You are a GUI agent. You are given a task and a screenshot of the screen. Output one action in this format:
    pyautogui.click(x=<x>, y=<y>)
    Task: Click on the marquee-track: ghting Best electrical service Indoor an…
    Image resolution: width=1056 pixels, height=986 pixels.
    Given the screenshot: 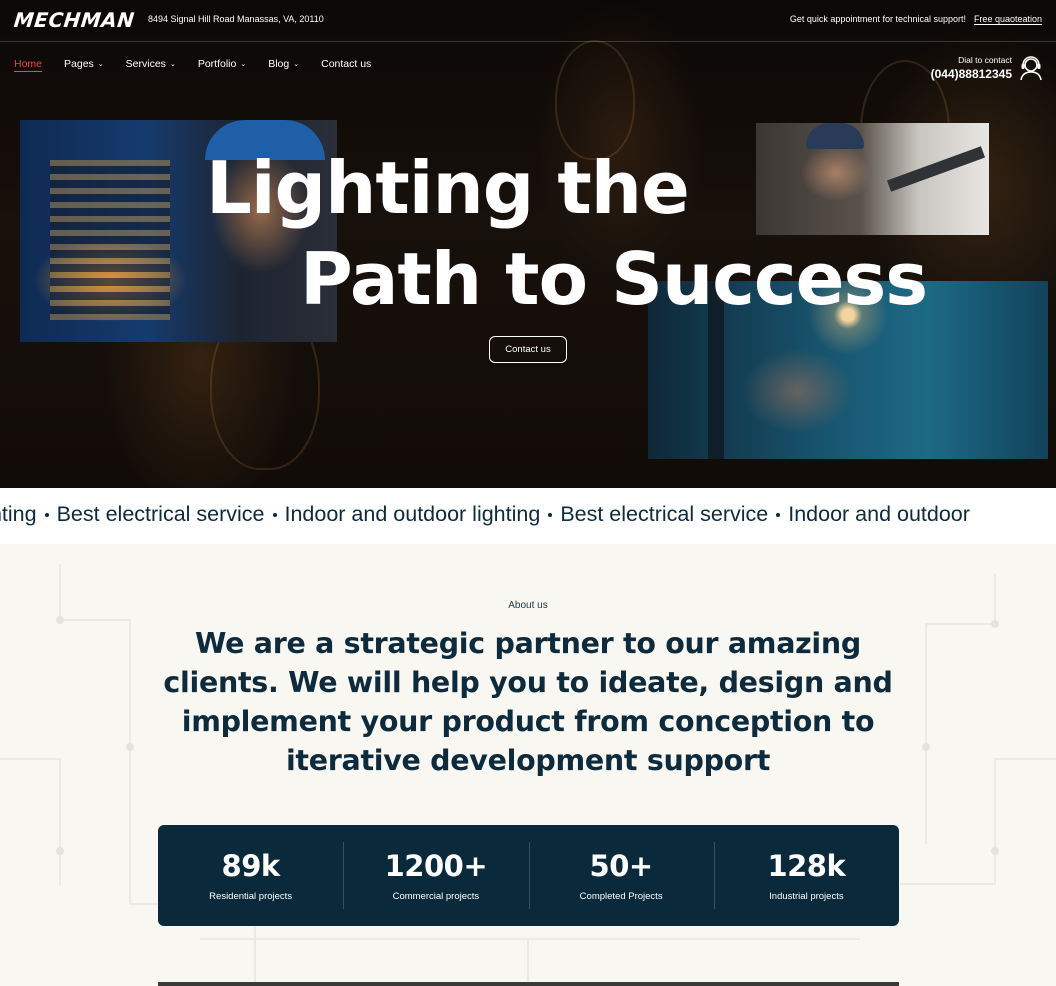 What is the action you would take?
    pyautogui.click(x=485, y=514)
    